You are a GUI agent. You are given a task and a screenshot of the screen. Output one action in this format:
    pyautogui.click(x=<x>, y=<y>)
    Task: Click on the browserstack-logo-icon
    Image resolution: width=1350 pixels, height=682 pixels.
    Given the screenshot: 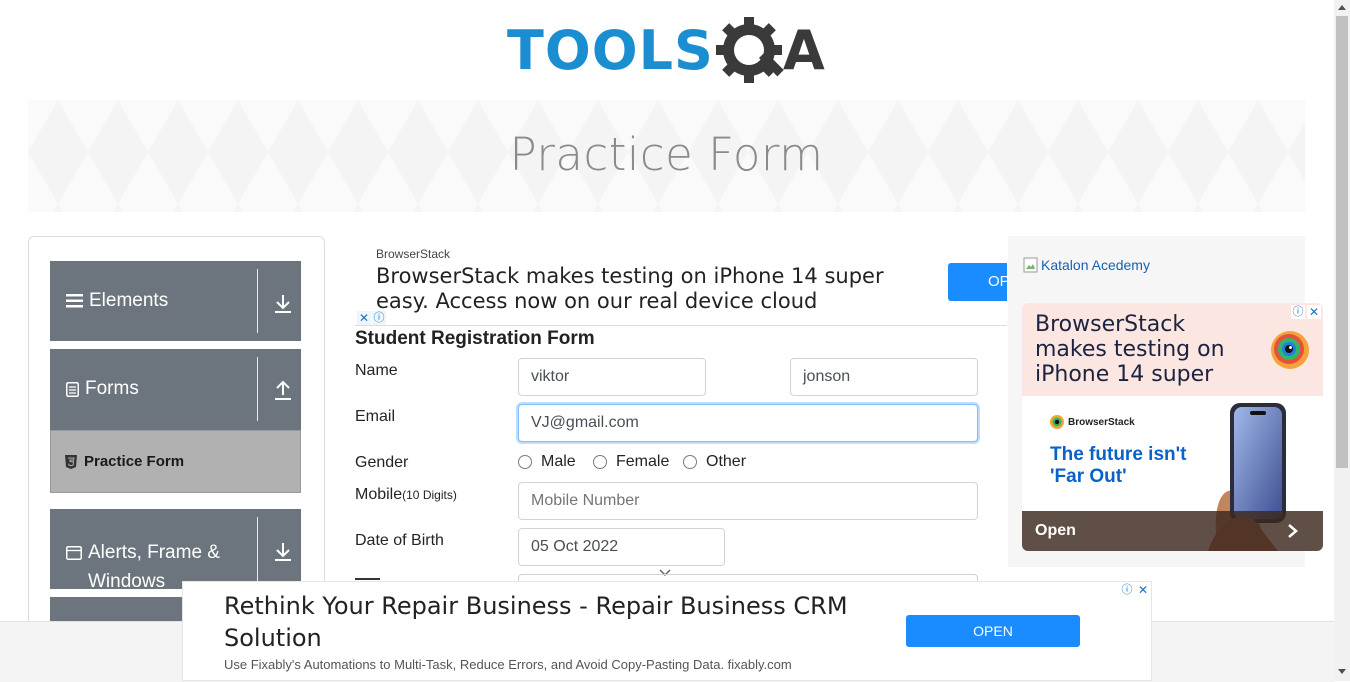 What is the action you would take?
    pyautogui.click(x=1290, y=350)
    